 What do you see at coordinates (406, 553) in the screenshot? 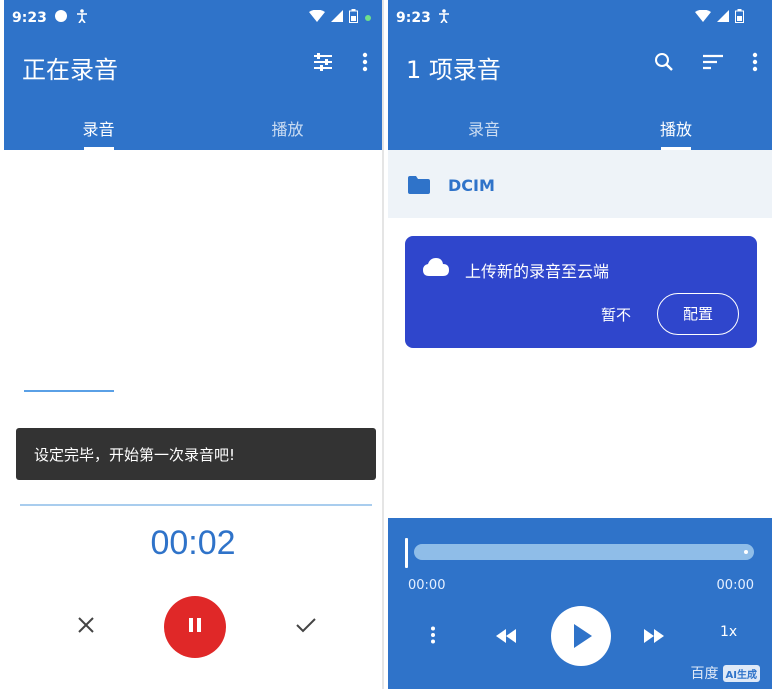
I see `seek-cursor` at bounding box center [406, 553].